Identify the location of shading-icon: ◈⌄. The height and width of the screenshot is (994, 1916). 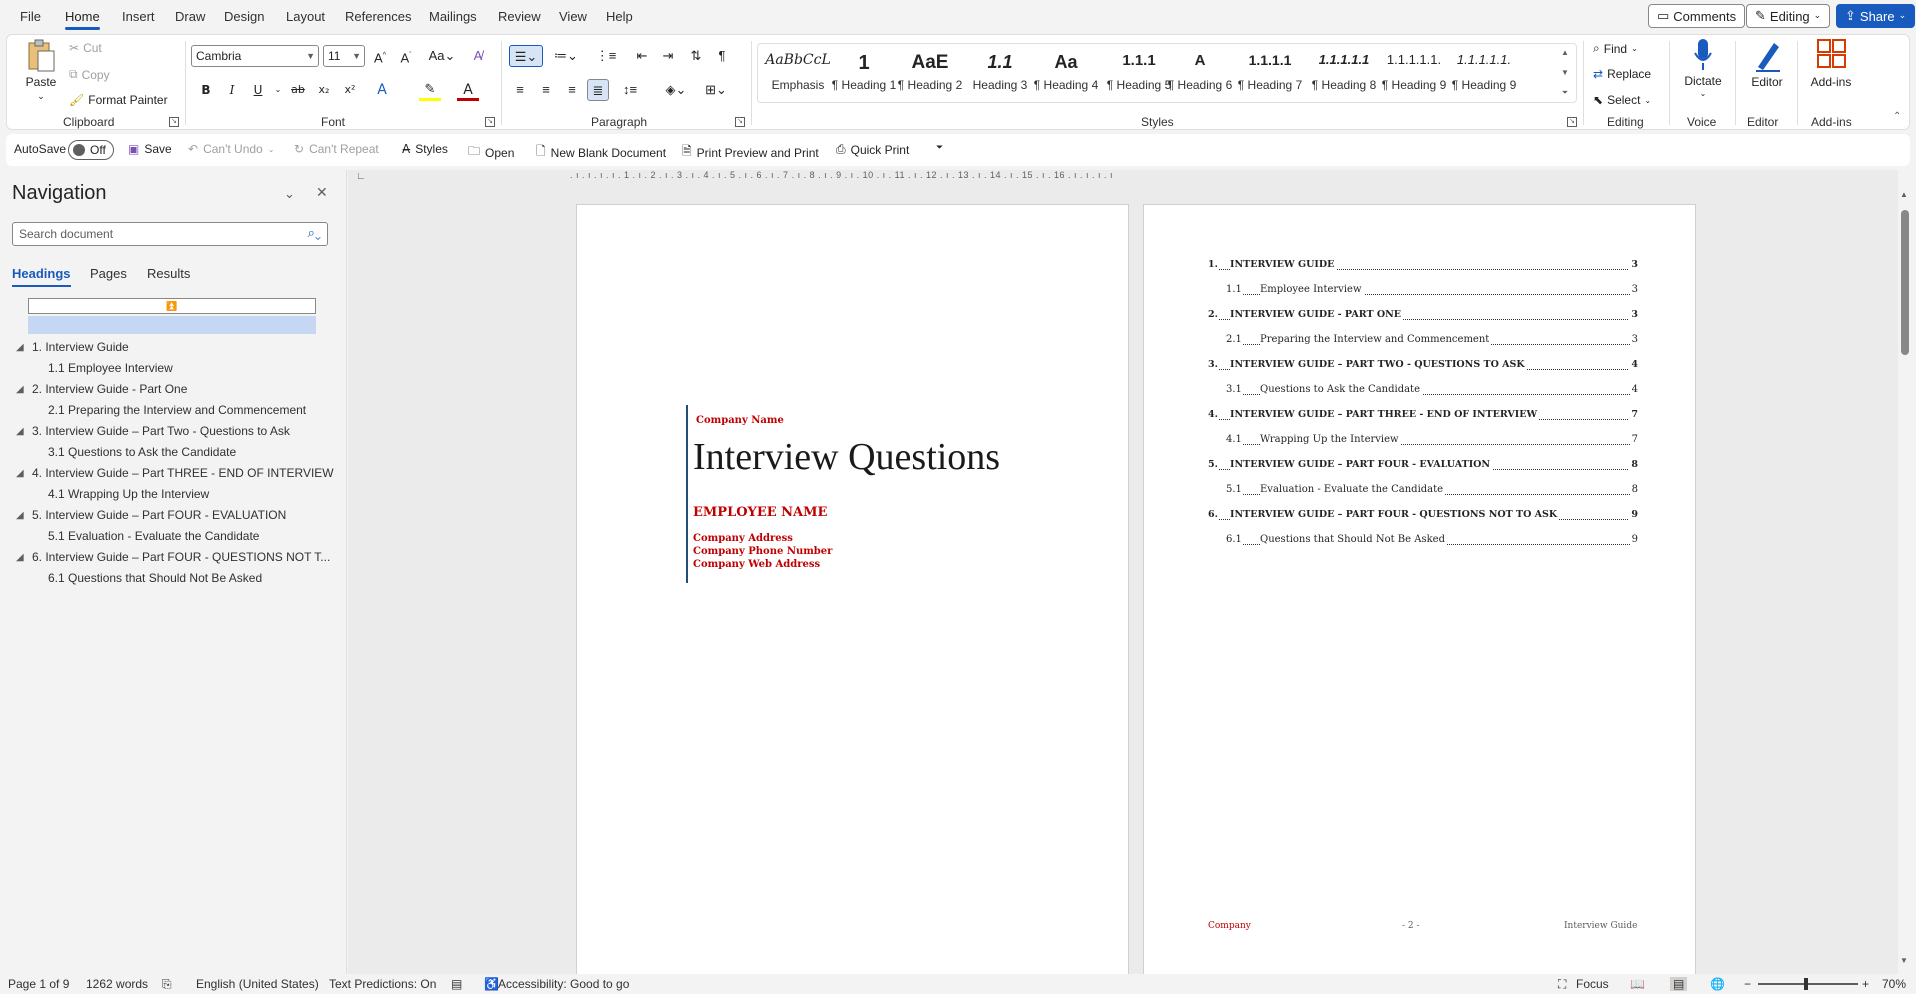
(676, 90).